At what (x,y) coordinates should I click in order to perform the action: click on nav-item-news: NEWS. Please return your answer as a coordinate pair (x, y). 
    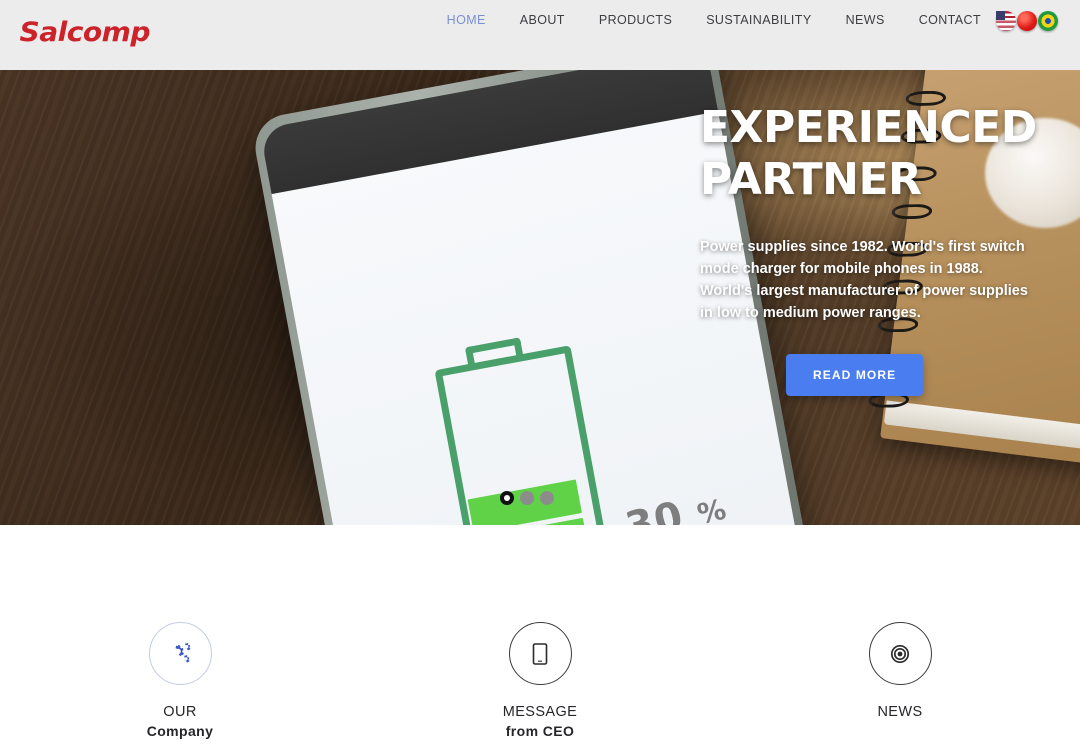
    Looking at the image, I should click on (865, 20).